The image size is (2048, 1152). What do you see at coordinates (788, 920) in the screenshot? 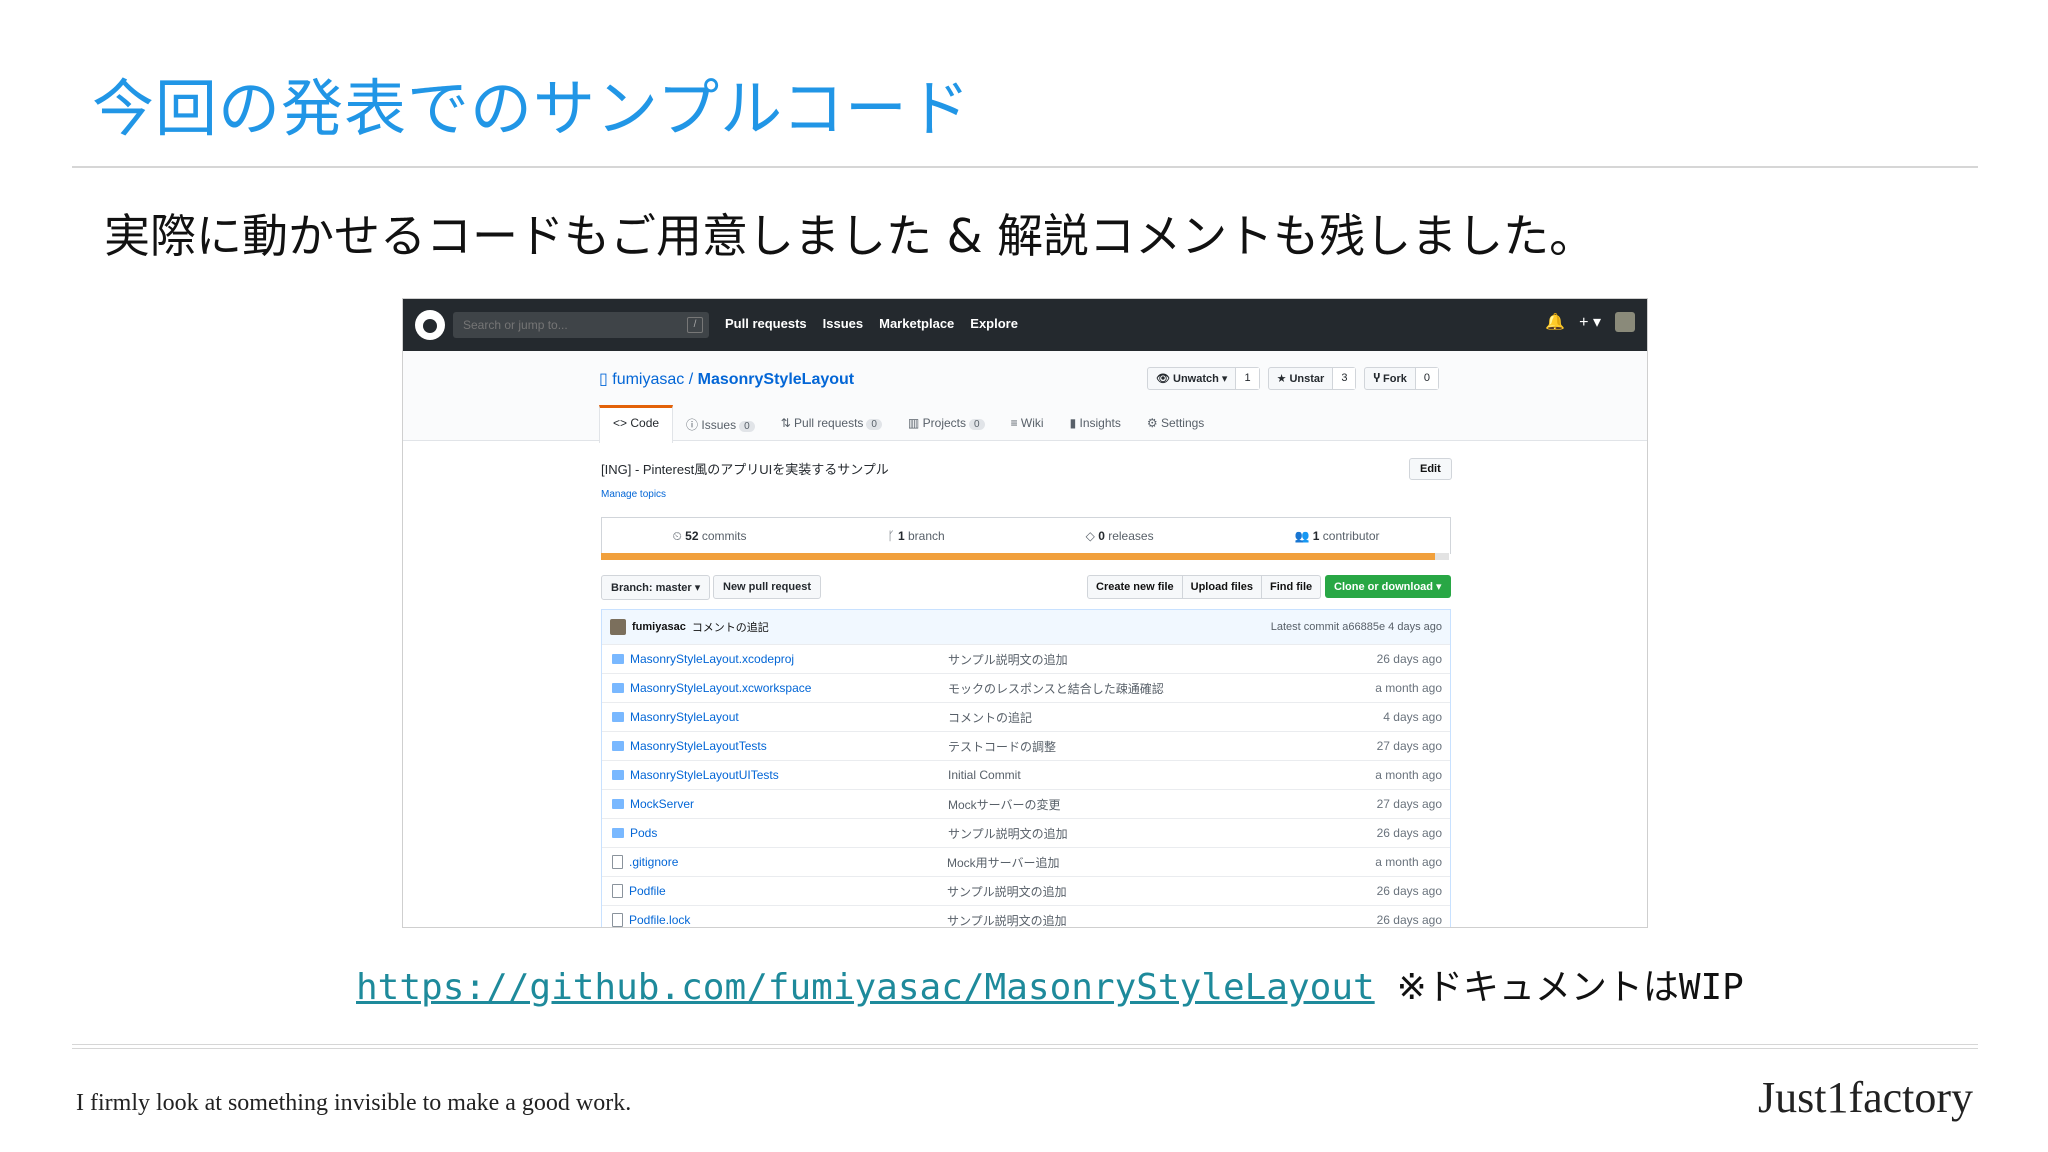
I see `file-name: Podfile.lock` at bounding box center [788, 920].